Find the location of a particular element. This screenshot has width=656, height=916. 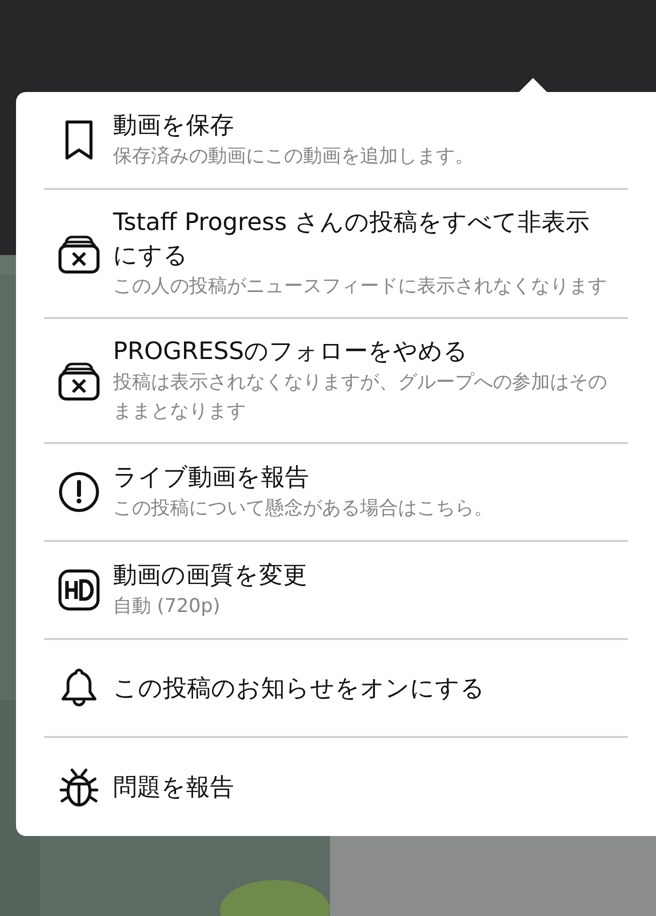

menu-item-description: 投稿は表示されなくなりますが、グループへの参加はそのままとなります is located at coordinates (360, 397).